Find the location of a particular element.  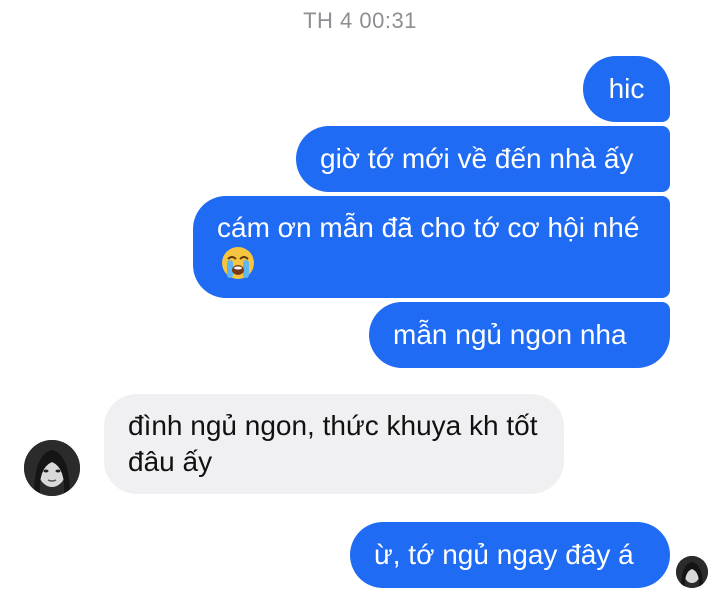

contact-avatar is located at coordinates (52, 468).